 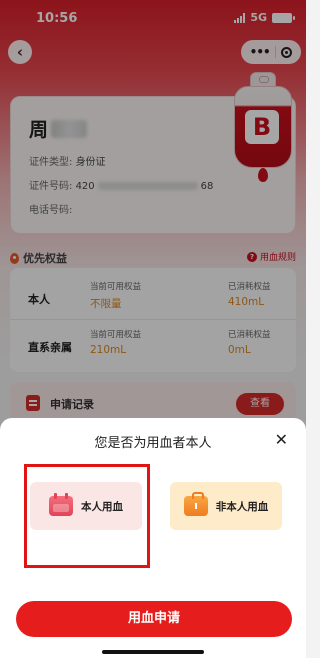 I want to click on home-indicator, so click(x=153, y=652).